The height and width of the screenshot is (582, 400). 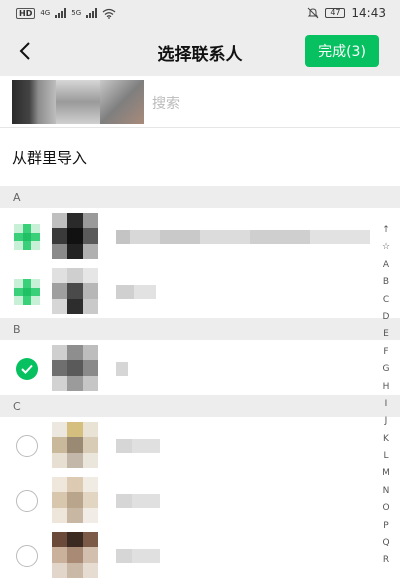 What do you see at coordinates (386, 560) in the screenshot?
I see `index-letter: R` at bounding box center [386, 560].